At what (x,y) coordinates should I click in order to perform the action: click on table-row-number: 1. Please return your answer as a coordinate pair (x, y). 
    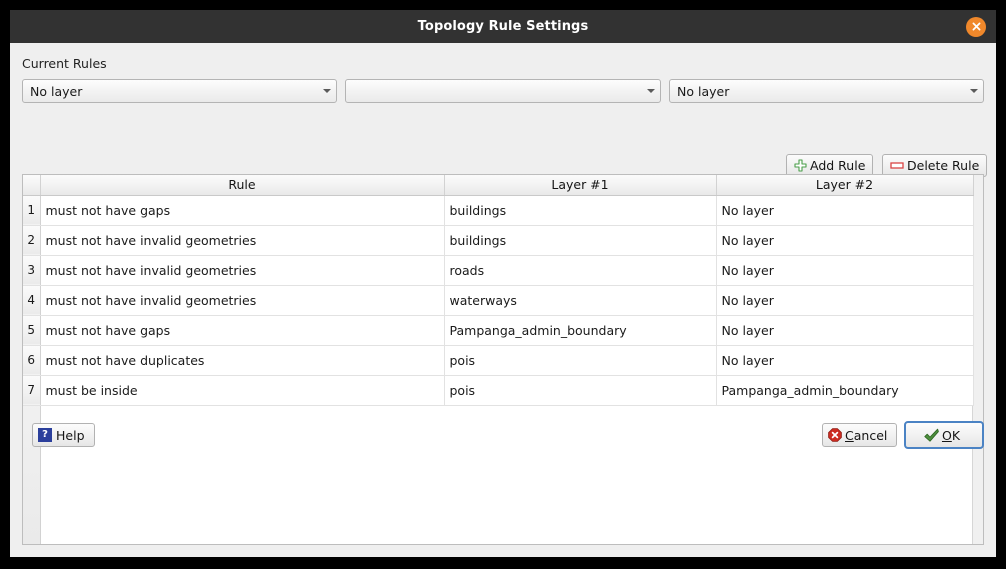
    Looking at the image, I should click on (32, 210).